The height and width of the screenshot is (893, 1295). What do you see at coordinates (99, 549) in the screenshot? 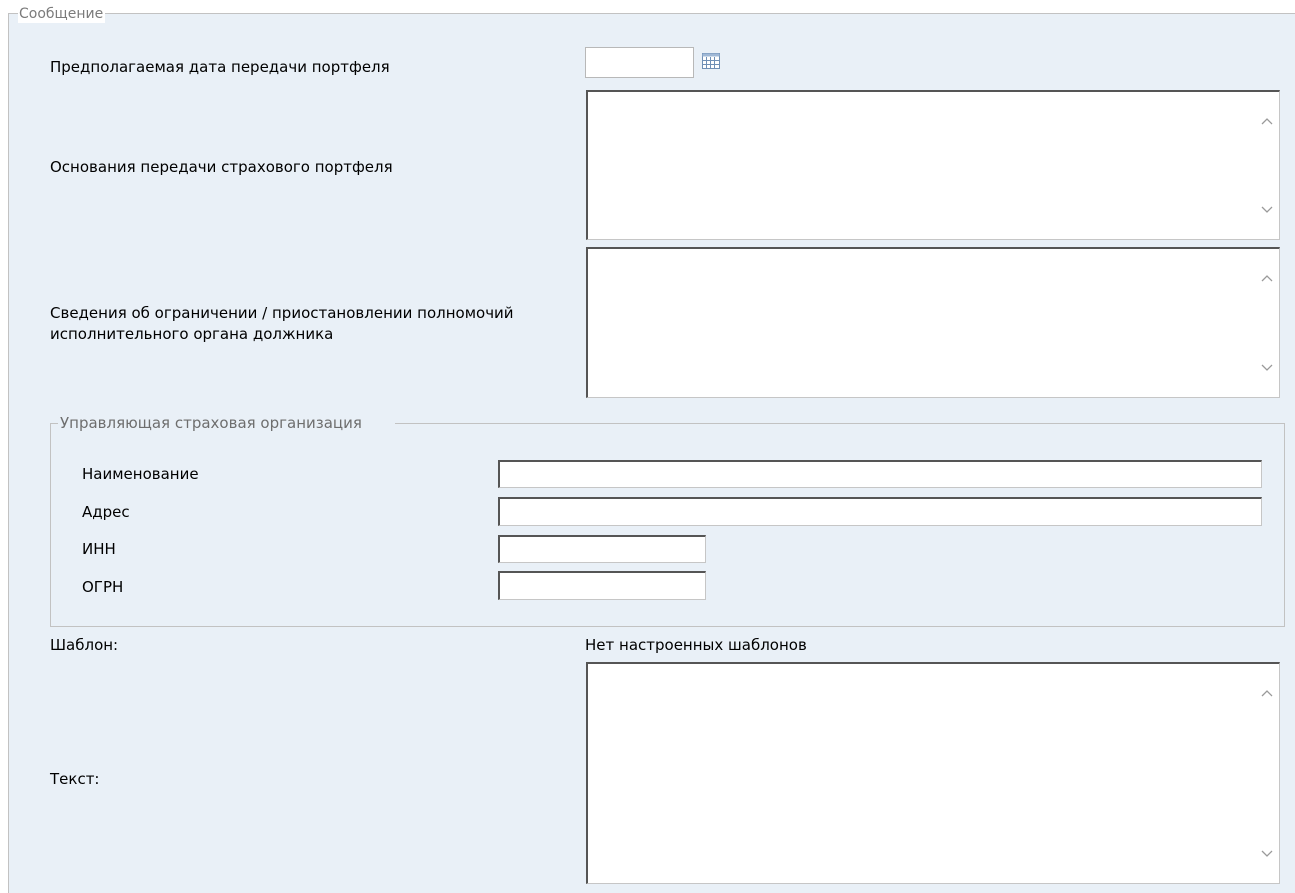
I see `org-inn-label: ИНН` at bounding box center [99, 549].